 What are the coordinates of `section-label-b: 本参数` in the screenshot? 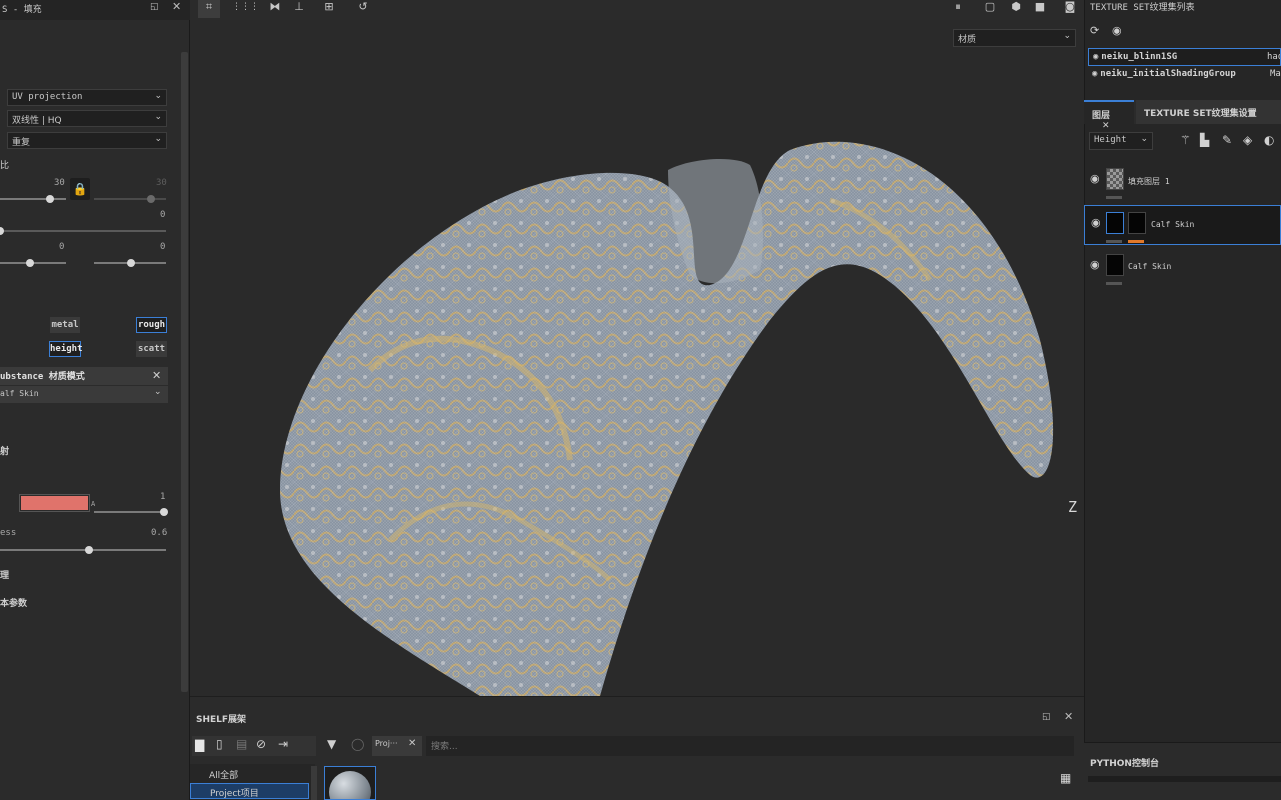 It's located at (14, 604).